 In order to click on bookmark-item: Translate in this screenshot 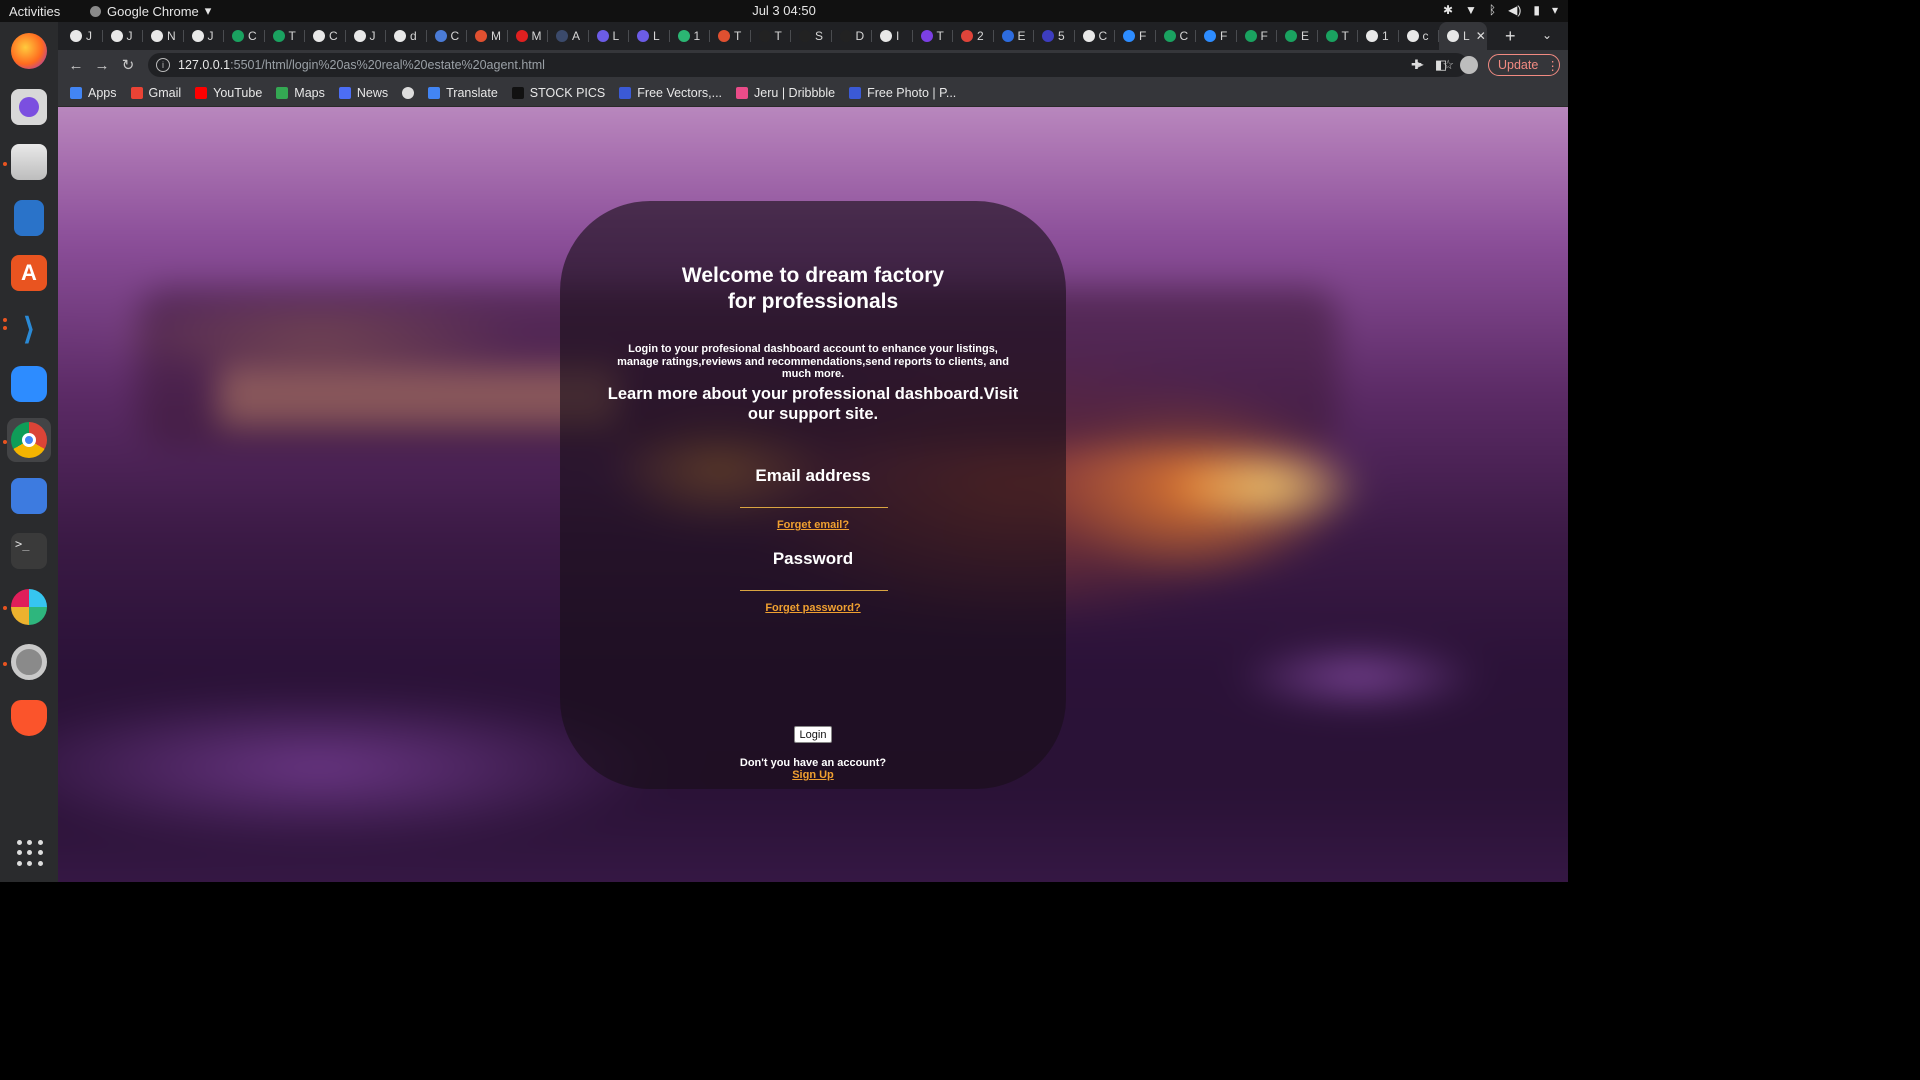, I will do `click(463, 93)`.